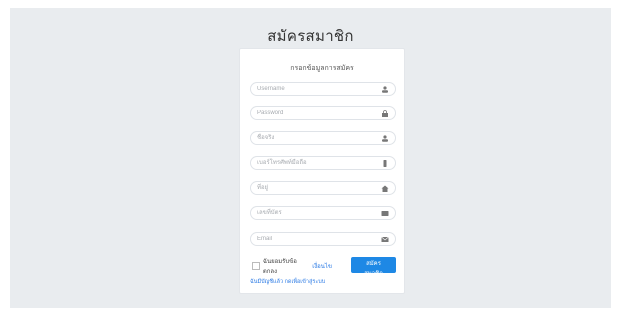 The image size is (621, 310). I want to click on first-name-field, so click(323, 138).